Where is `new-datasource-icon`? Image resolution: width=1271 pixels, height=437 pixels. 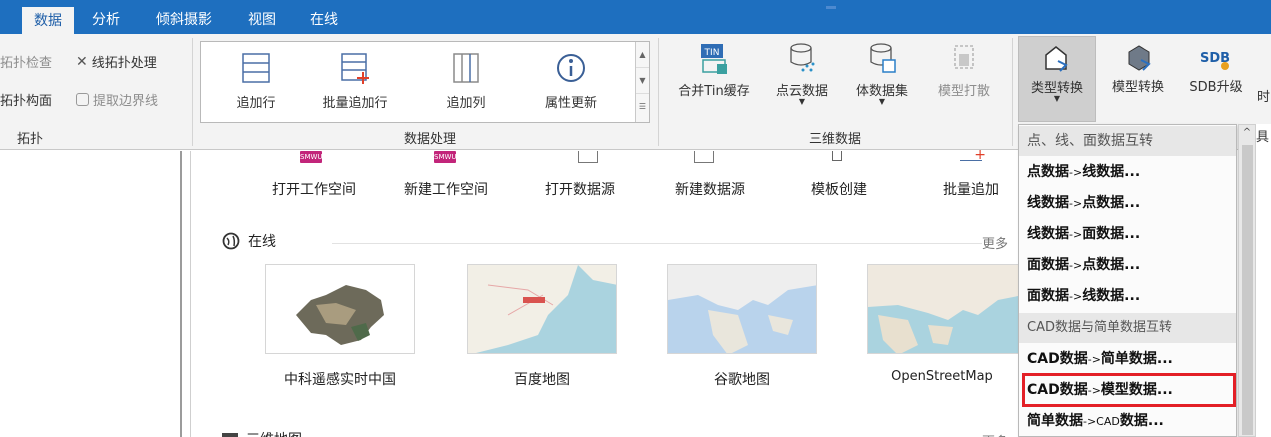
new-datasource-icon is located at coordinates (704, 157).